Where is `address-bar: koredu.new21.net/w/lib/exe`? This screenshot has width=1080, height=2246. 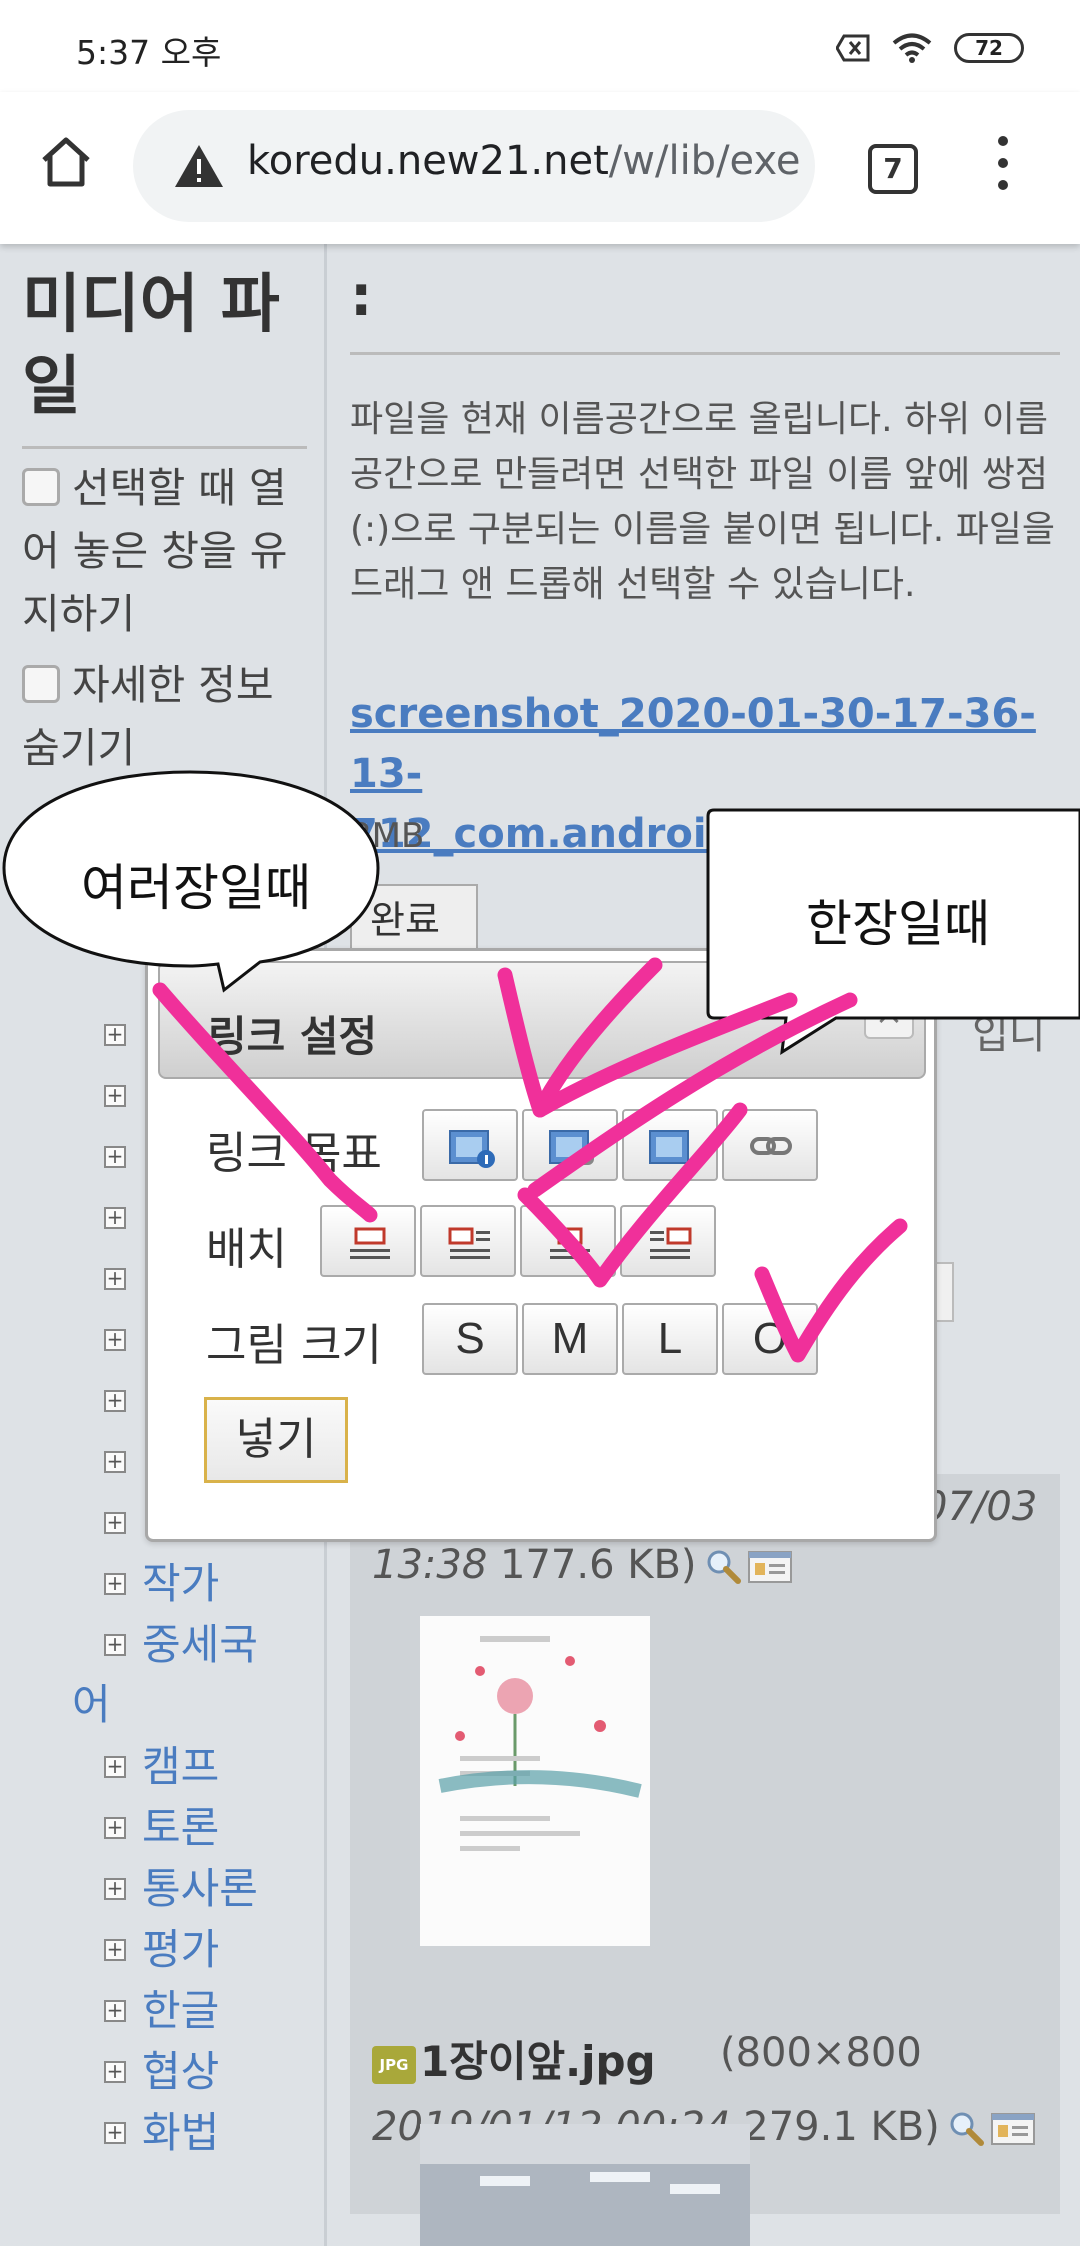 address-bar: koredu.new21.net/w/lib/exe is located at coordinates (474, 166).